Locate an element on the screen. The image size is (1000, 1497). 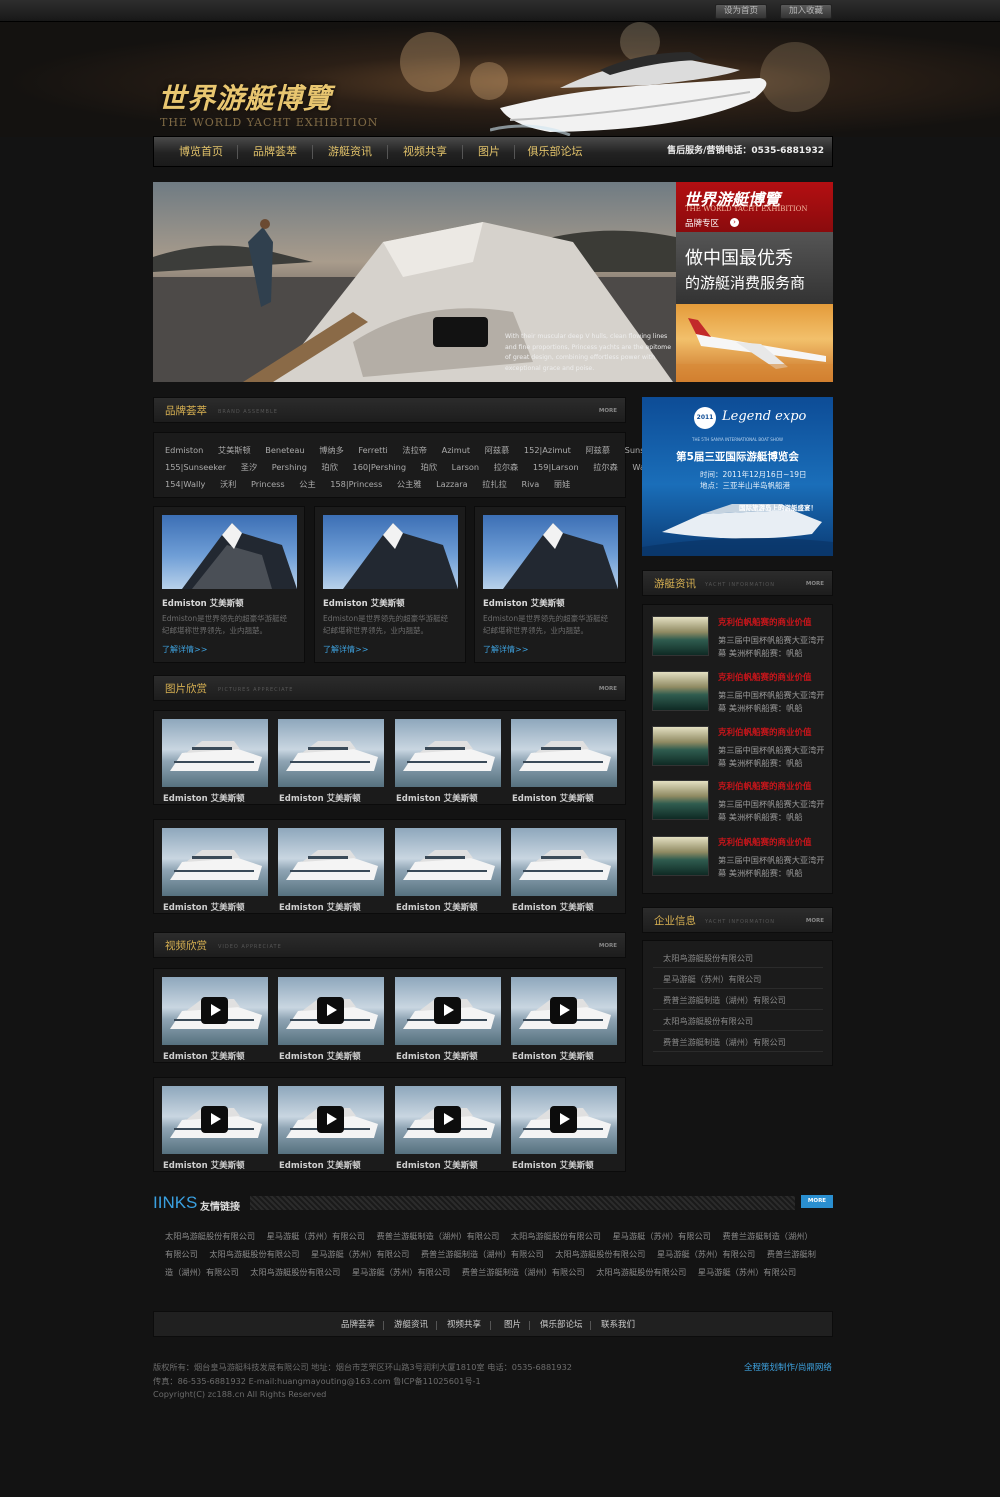
footer-nav-contact: 联系我们 is located at coordinates (618, 1325).